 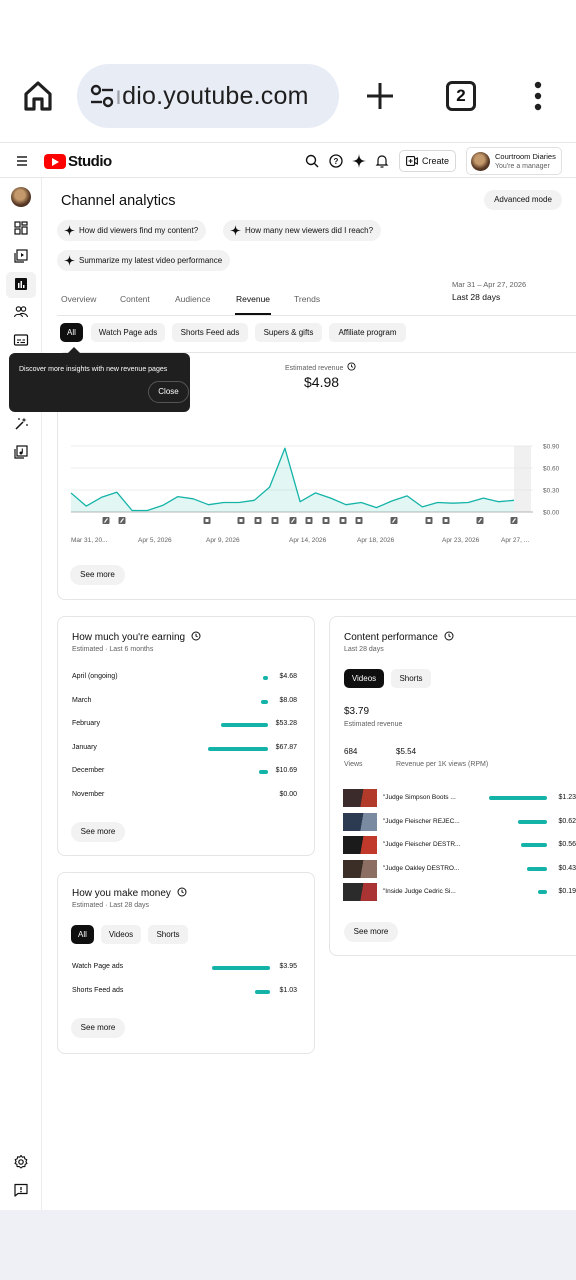 What do you see at coordinates (168, 392) in the screenshot?
I see `tooltip-close-button: Close` at bounding box center [168, 392].